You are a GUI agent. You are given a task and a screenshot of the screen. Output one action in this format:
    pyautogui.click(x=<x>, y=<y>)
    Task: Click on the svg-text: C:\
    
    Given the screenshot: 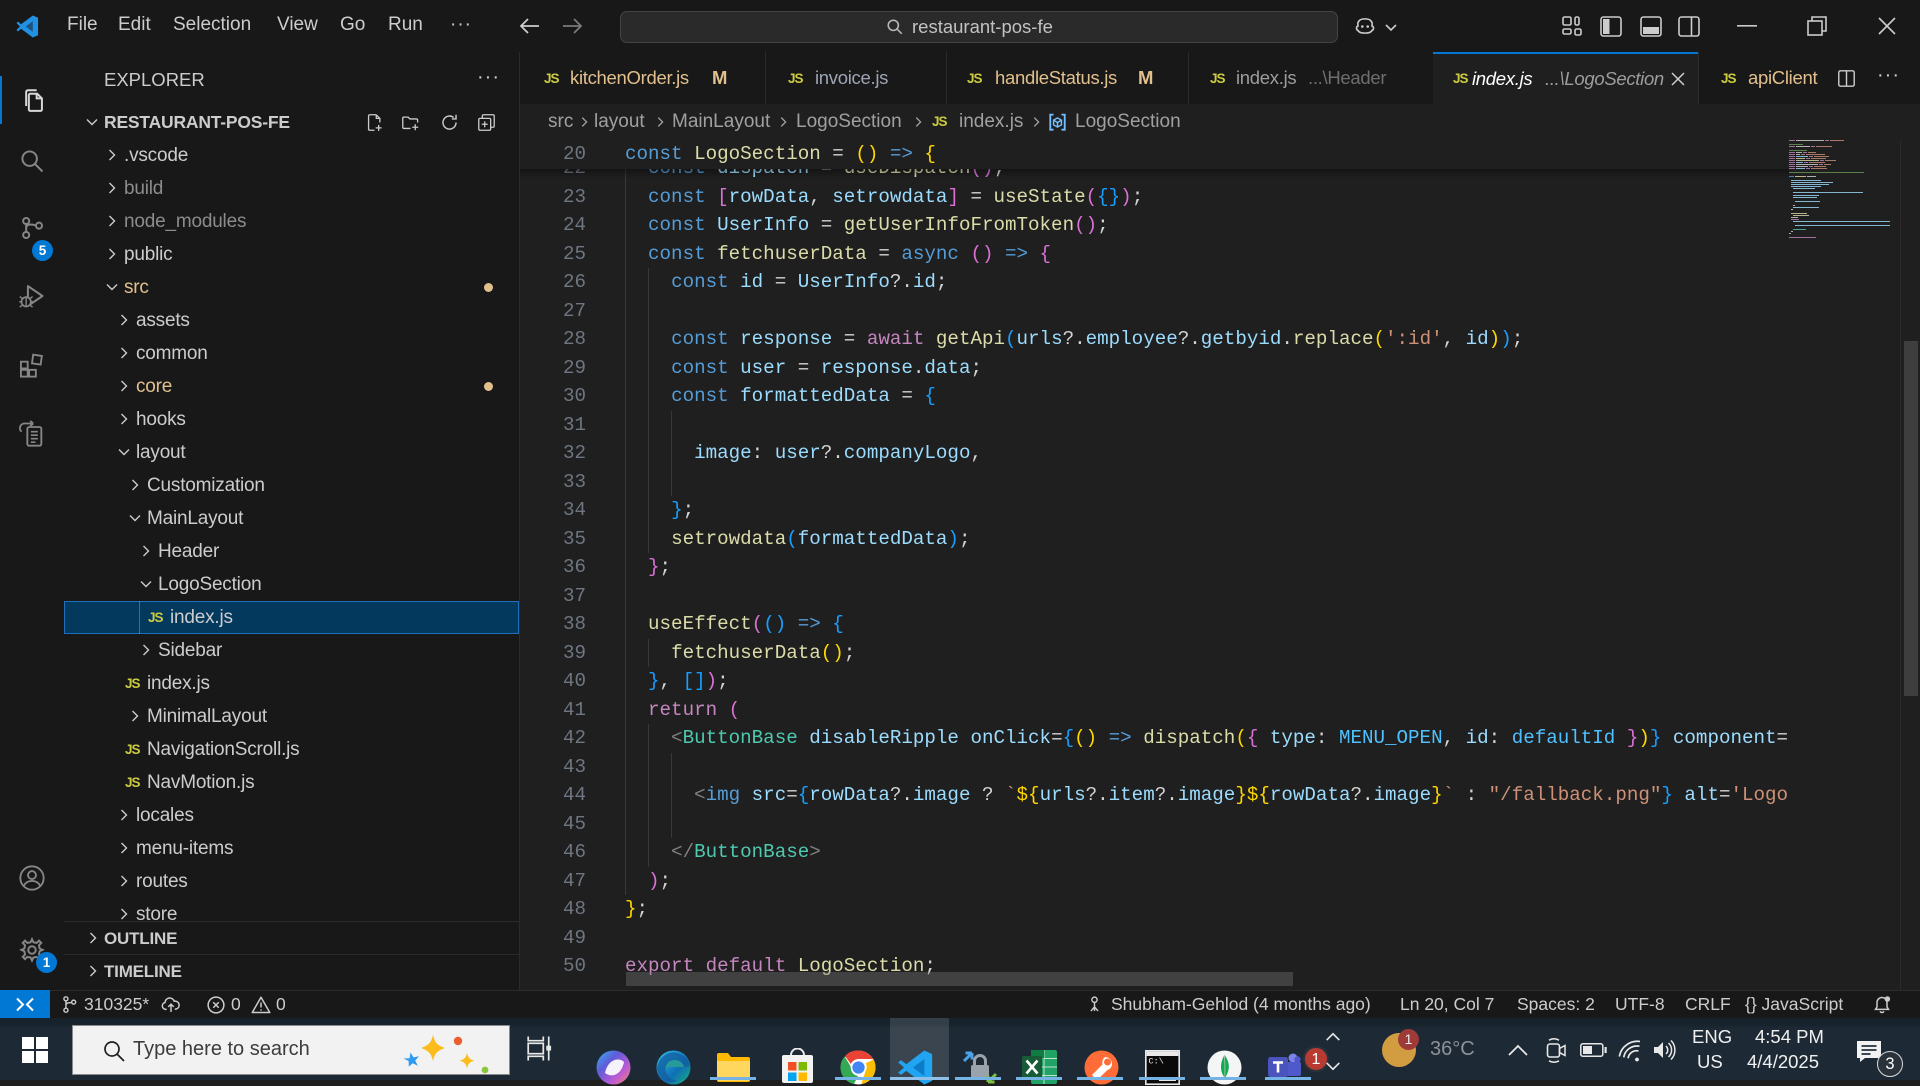 What is the action you would take?
    pyautogui.click(x=1156, y=1062)
    